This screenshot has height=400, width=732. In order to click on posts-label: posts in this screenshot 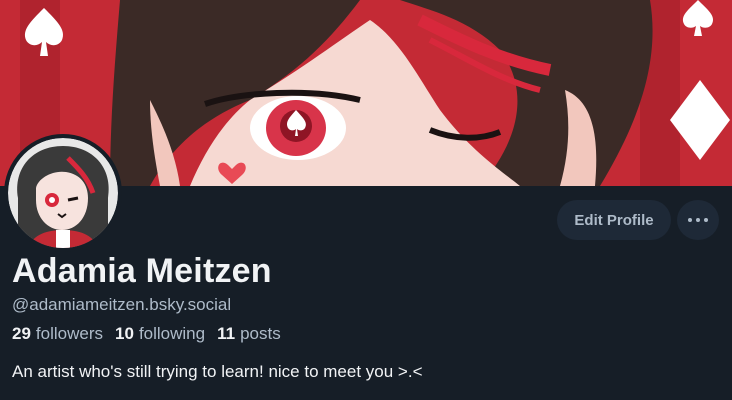, I will do `click(260, 333)`.